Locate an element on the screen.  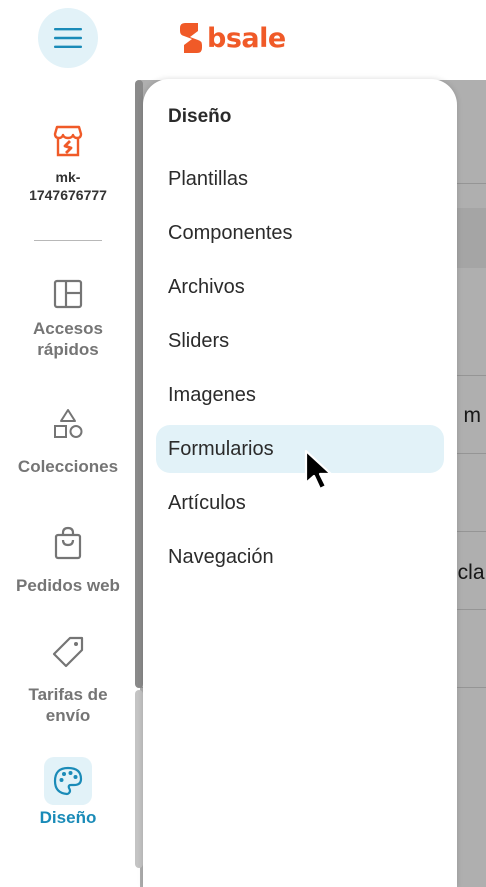
sidebar-item-label: Colecciones is located at coordinates (68, 466).